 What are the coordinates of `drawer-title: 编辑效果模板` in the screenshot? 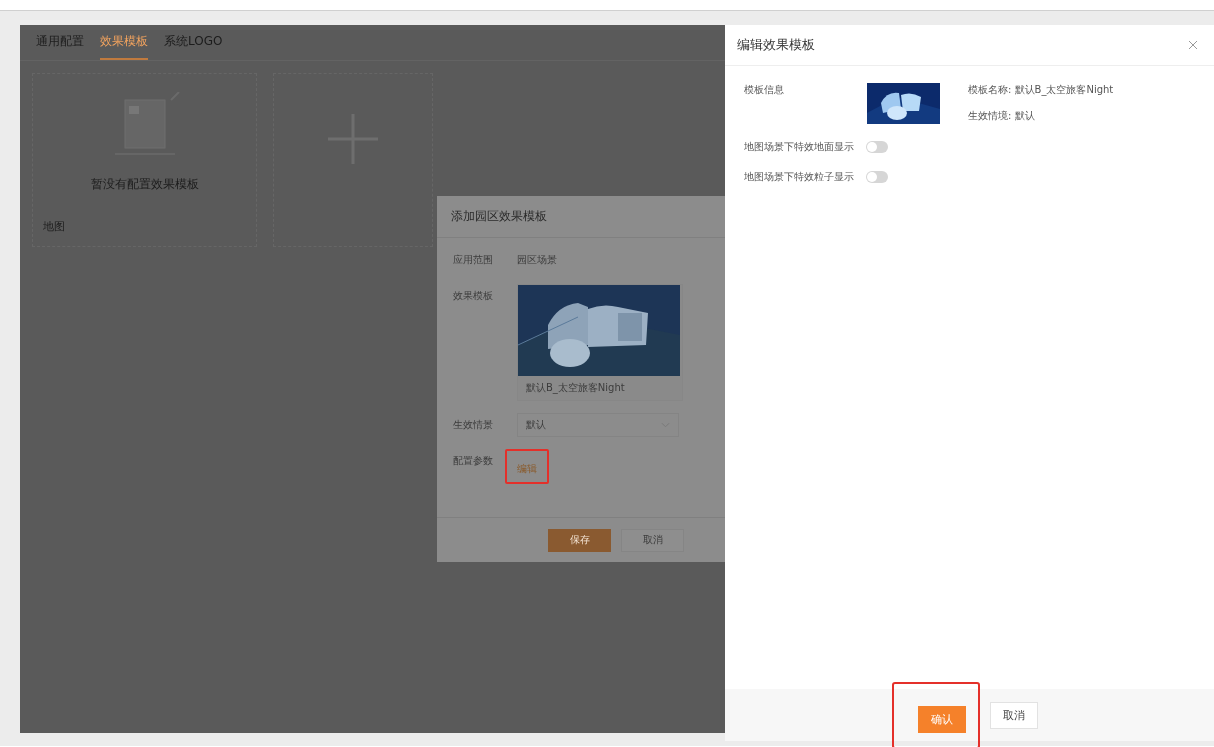 It's located at (776, 45).